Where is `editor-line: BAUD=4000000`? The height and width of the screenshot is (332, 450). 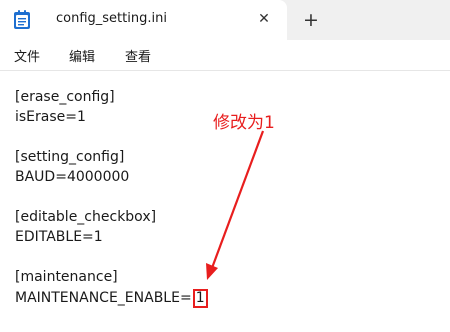
editor-line: BAUD=4000000 is located at coordinates (72, 177).